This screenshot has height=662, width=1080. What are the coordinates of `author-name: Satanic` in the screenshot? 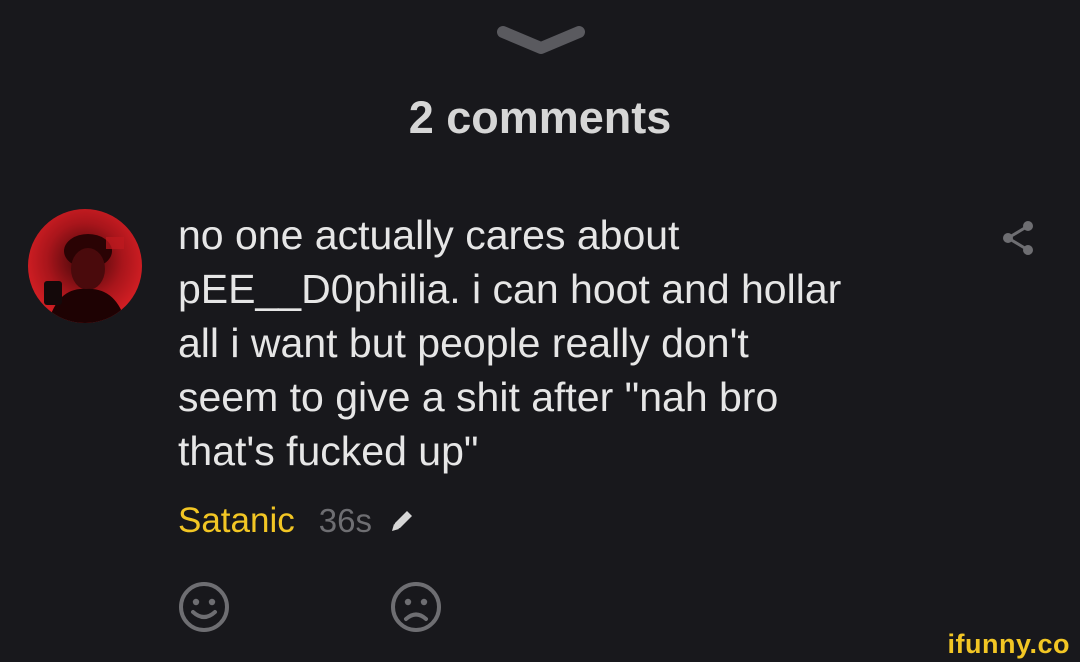 It's located at (236, 521).